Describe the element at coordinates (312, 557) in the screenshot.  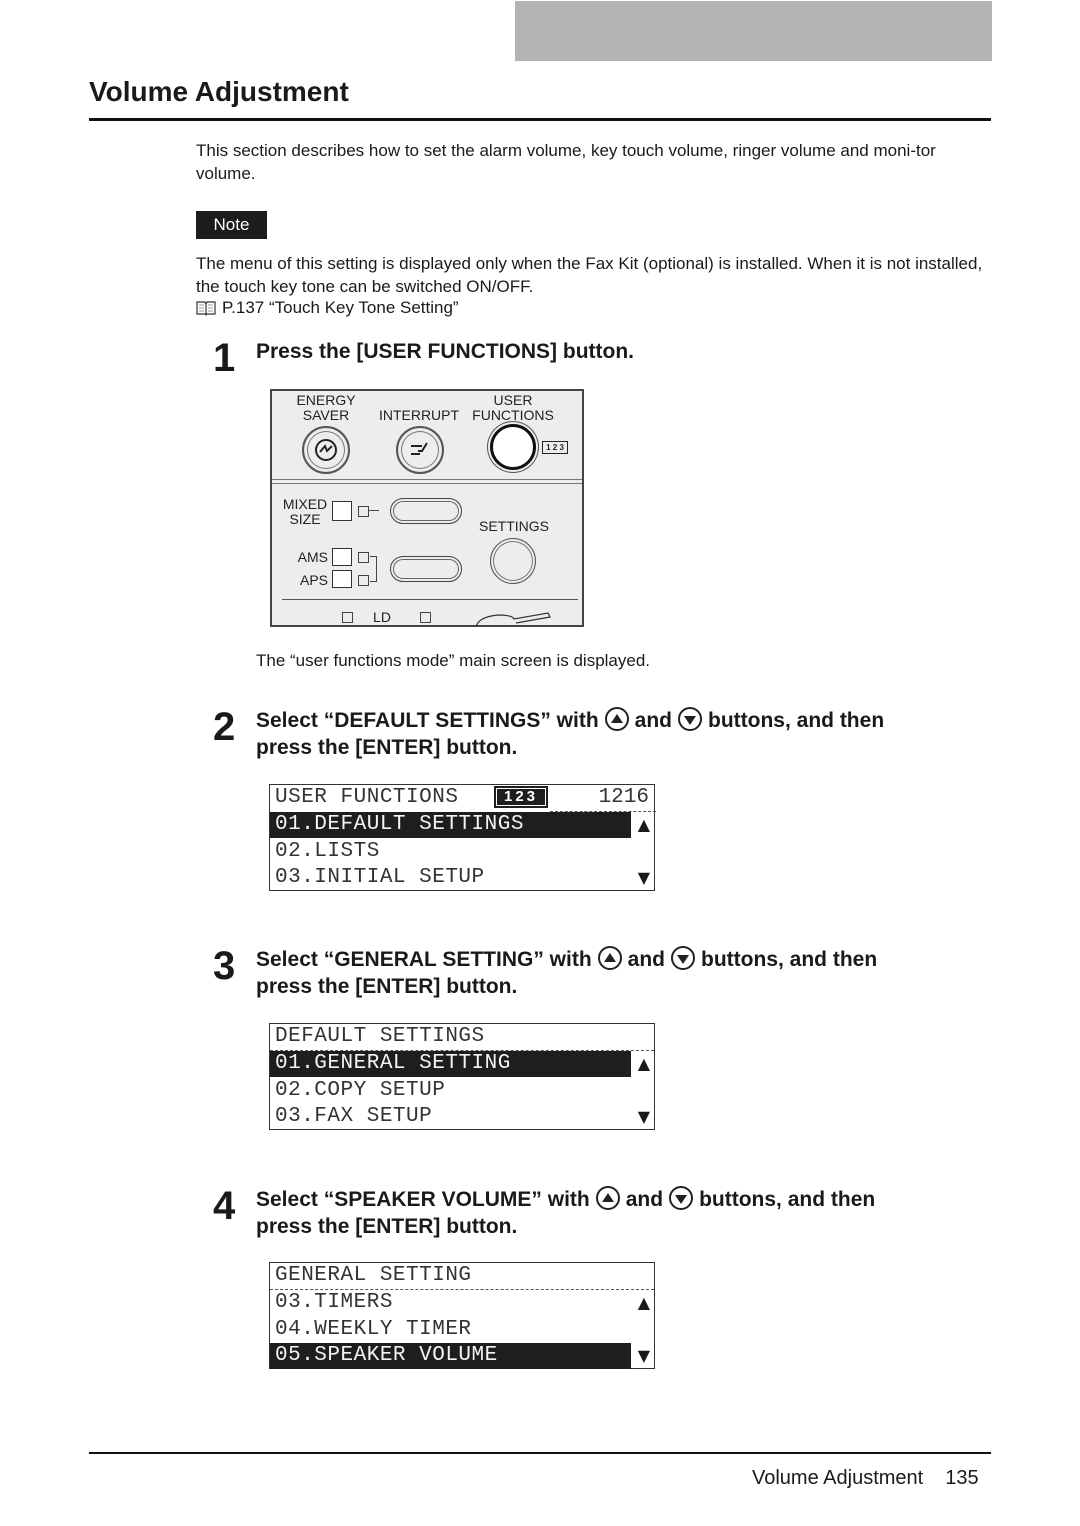
I see `ams-label: AMS` at that location.